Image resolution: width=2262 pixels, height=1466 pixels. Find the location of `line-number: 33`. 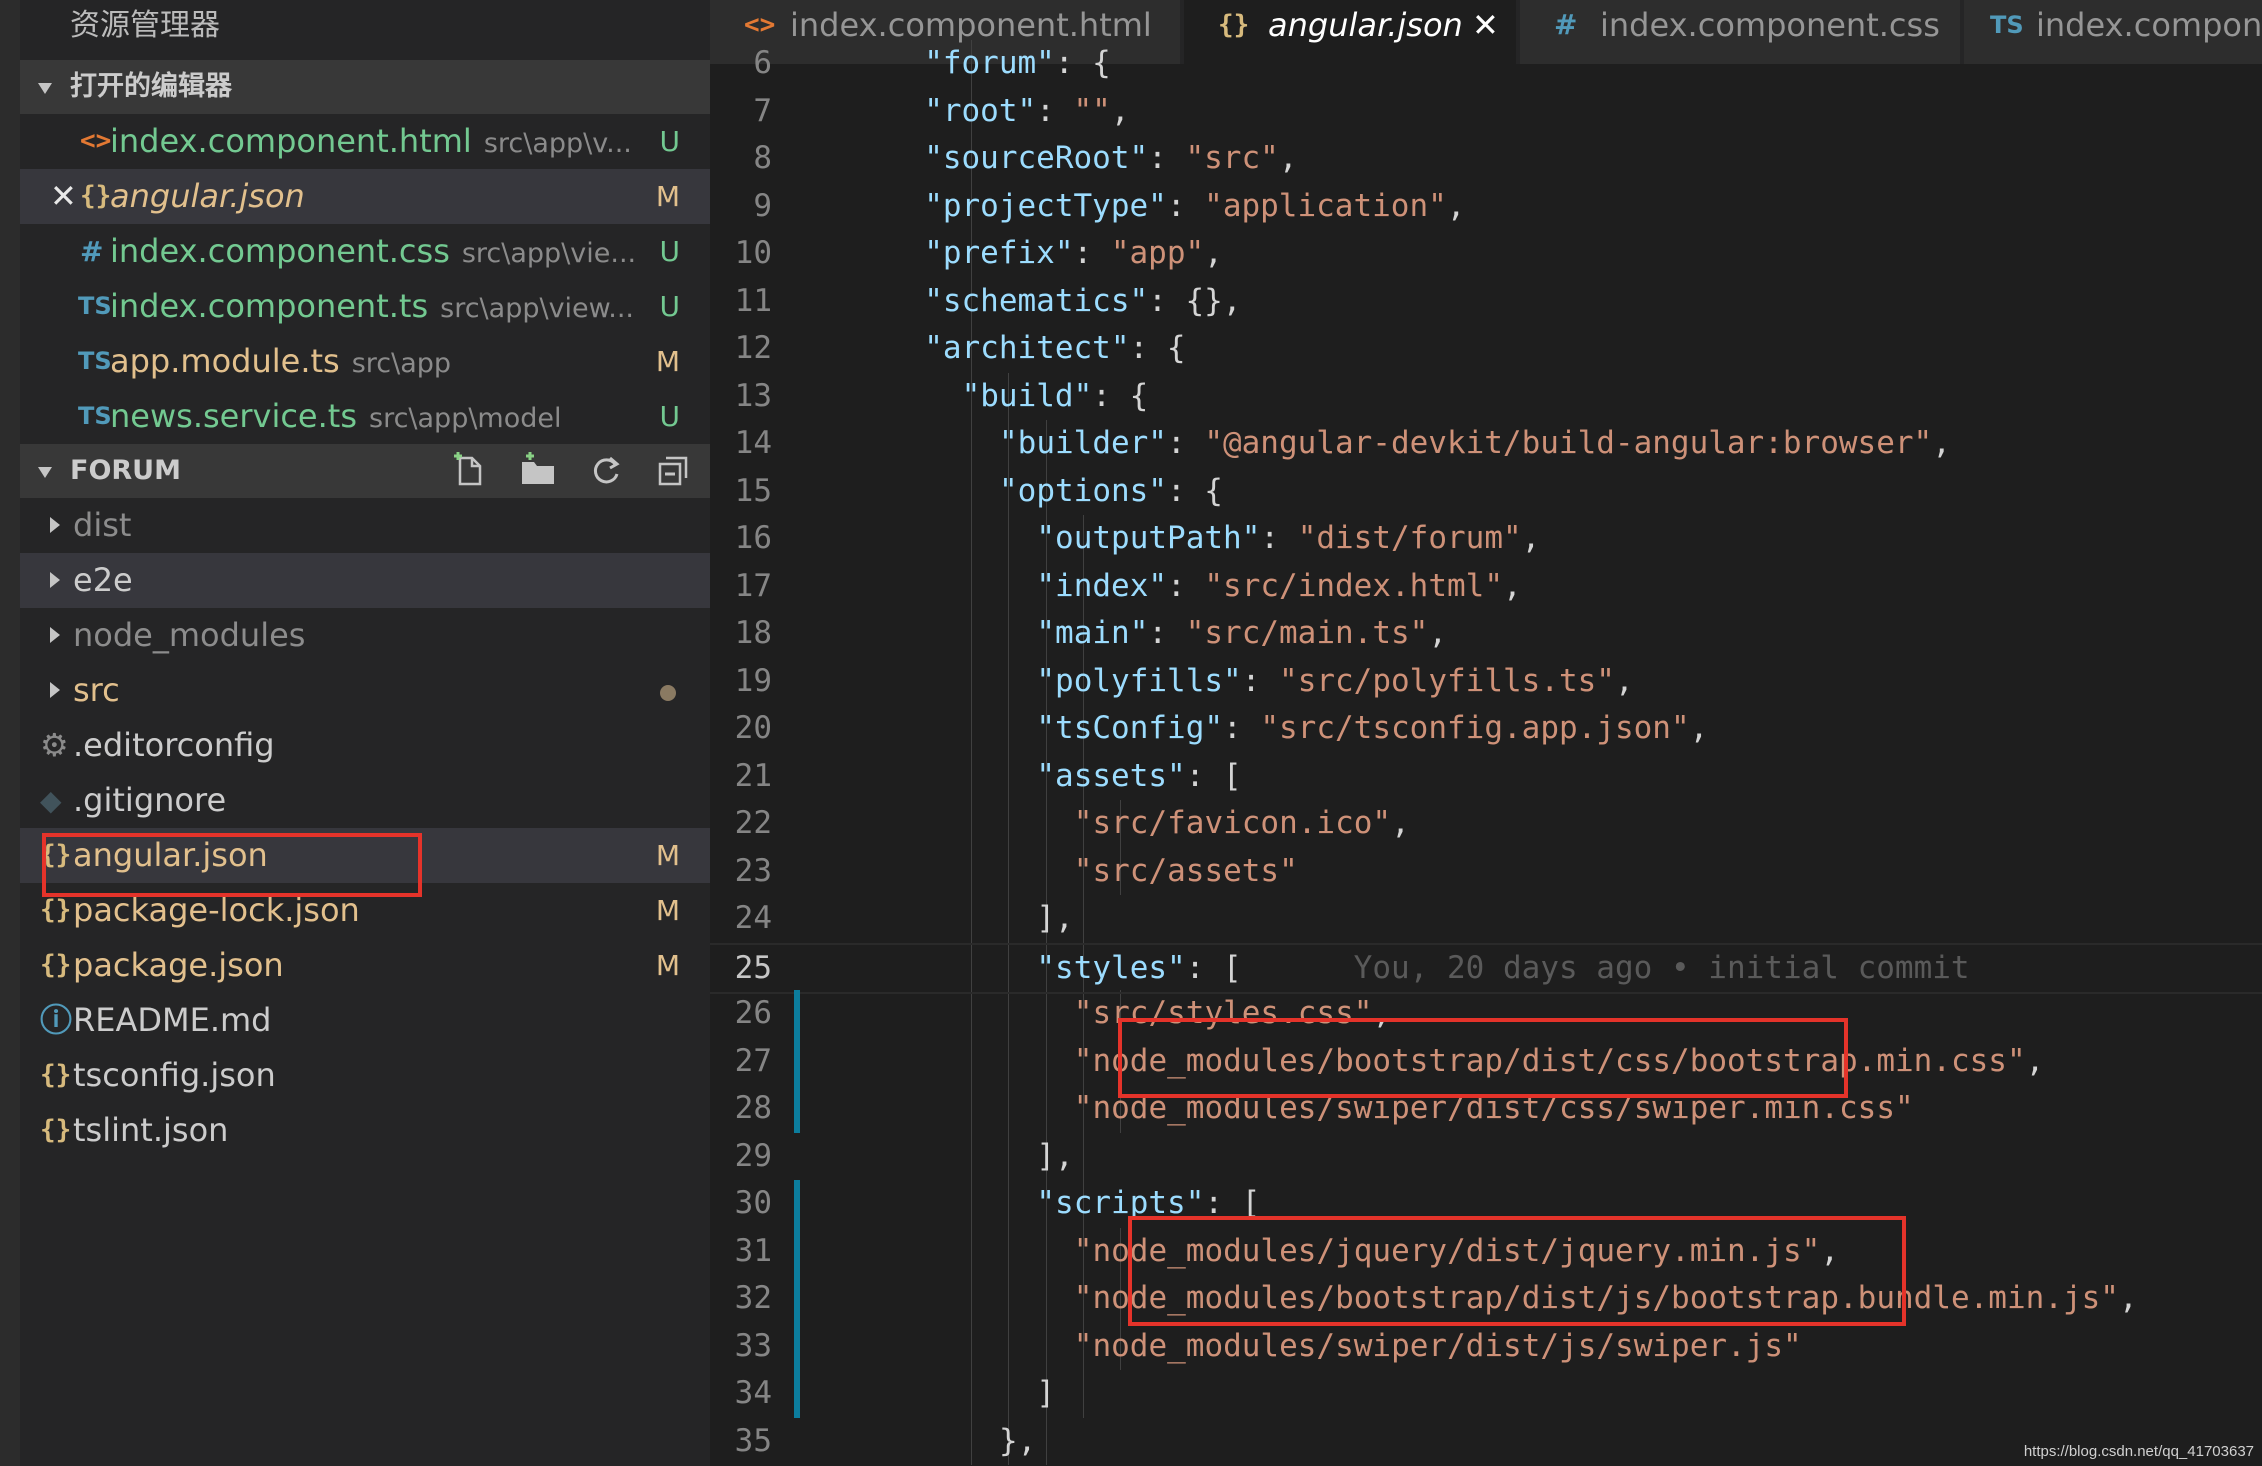

line-number: 33 is located at coordinates (753, 1345).